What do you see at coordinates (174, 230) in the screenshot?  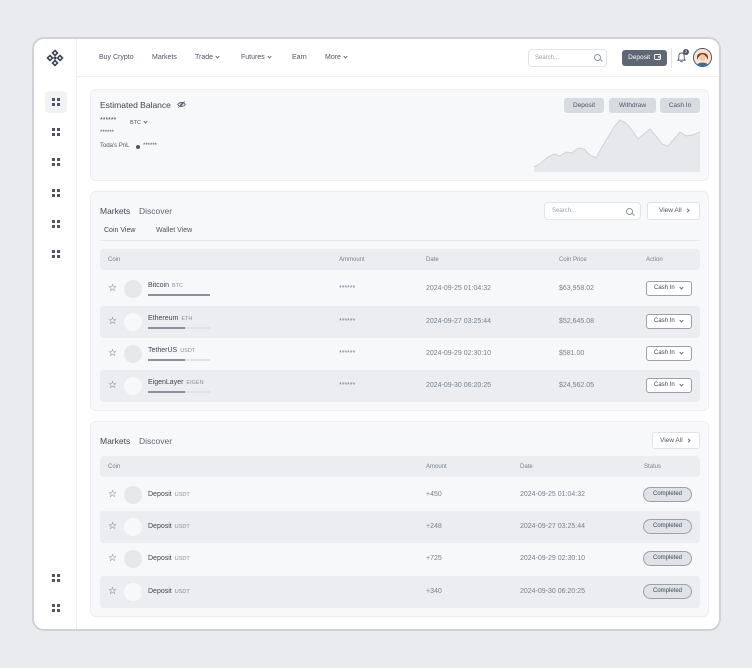 I see `subtab-wallet-view: Wallet View` at bounding box center [174, 230].